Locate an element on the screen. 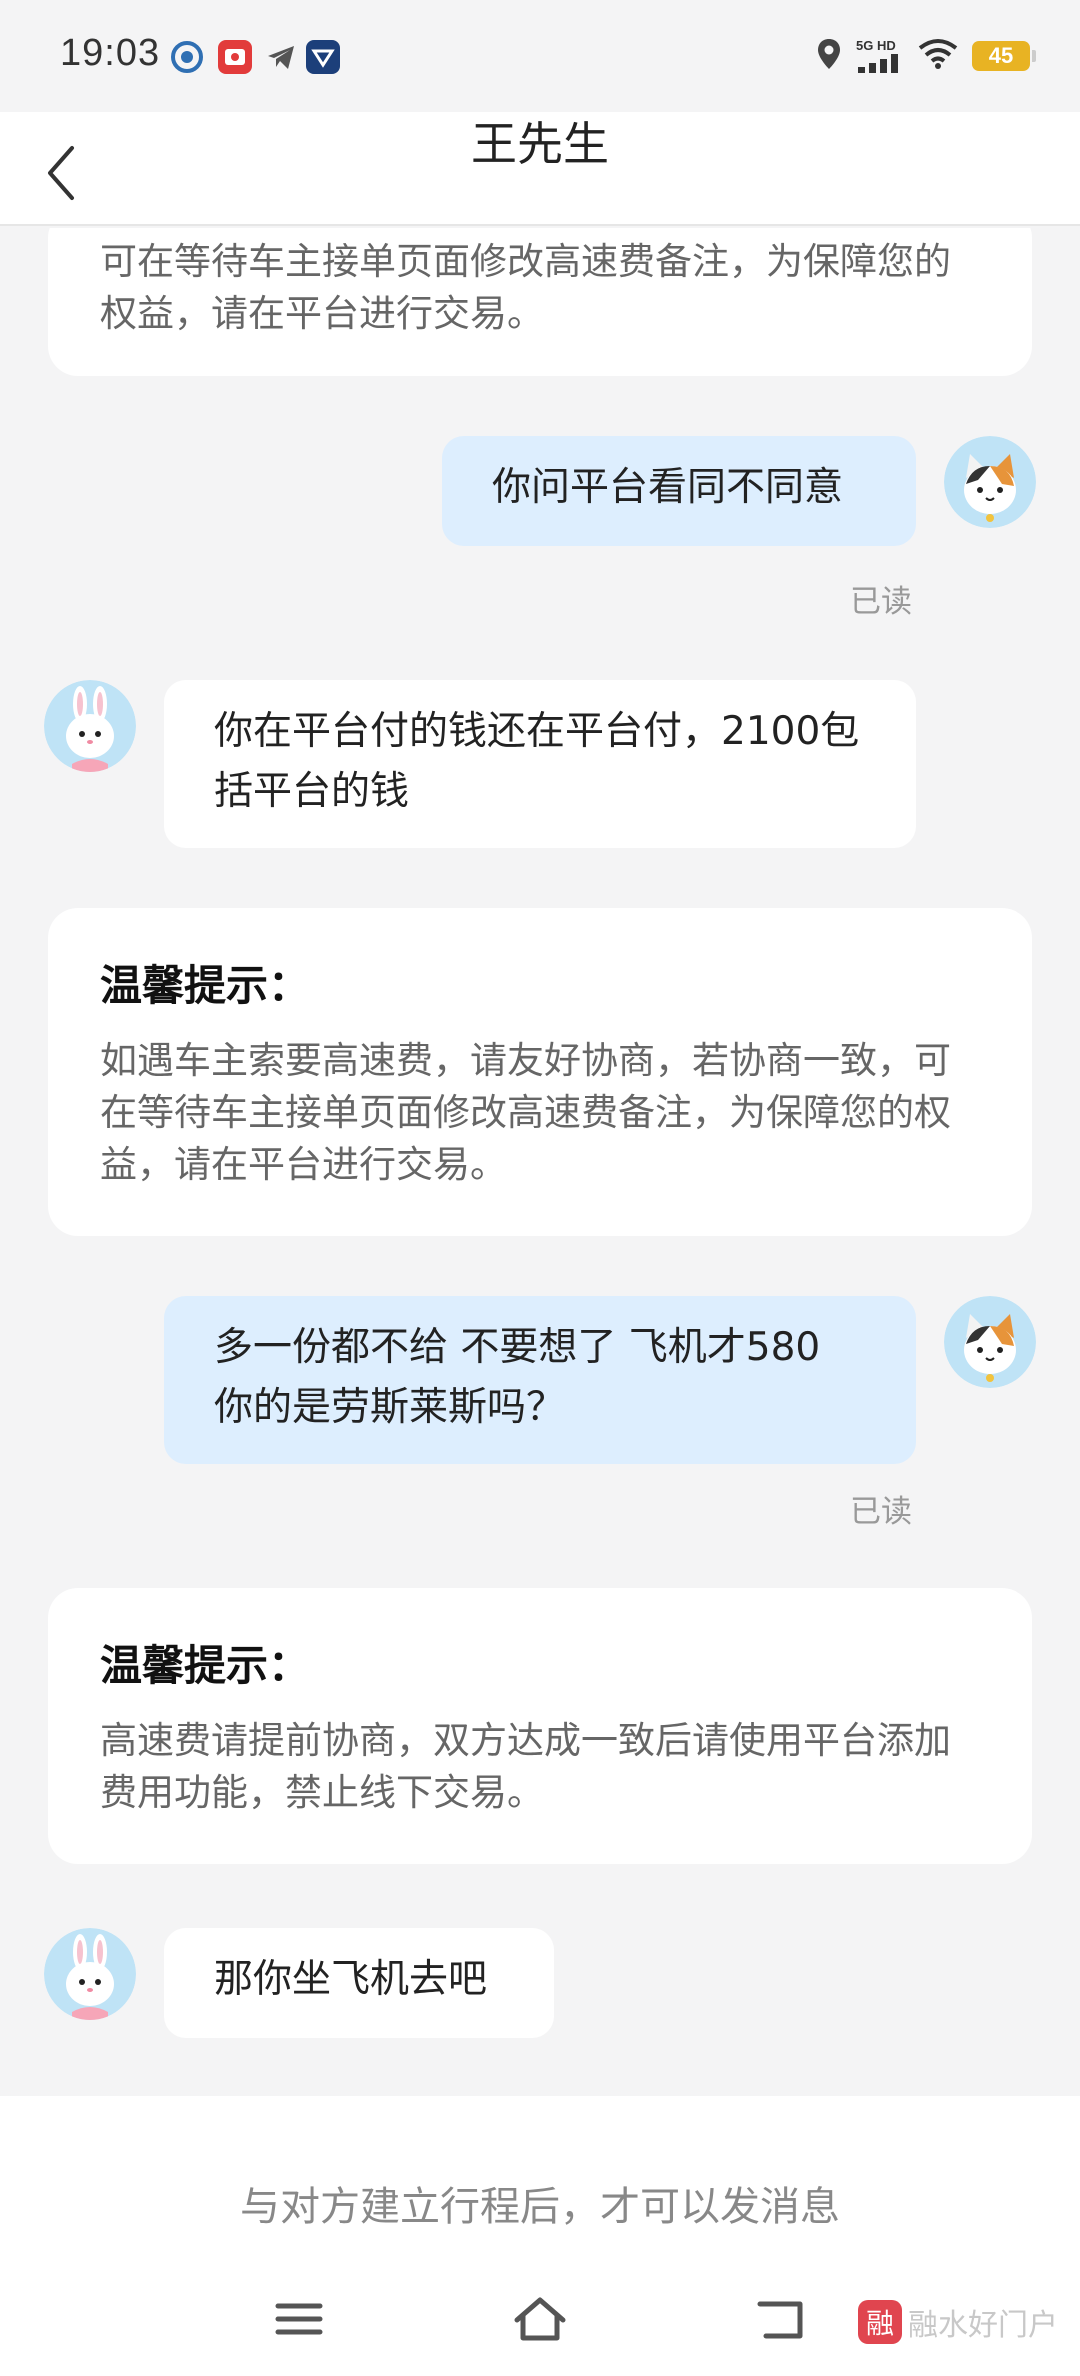 This screenshot has width=1080, height=2376. status-bar: 19:03 5G HD 45 is located at coordinates (540, 56).